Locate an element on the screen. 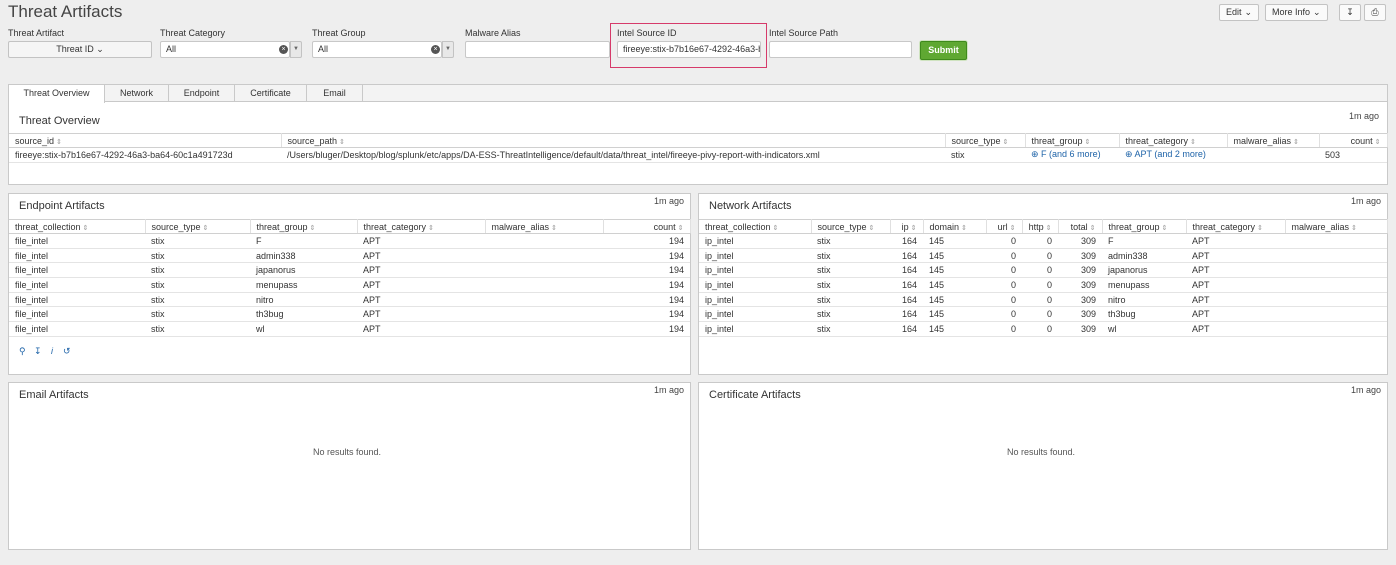  cell-threat-collection: ip_intel is located at coordinates (755, 241).